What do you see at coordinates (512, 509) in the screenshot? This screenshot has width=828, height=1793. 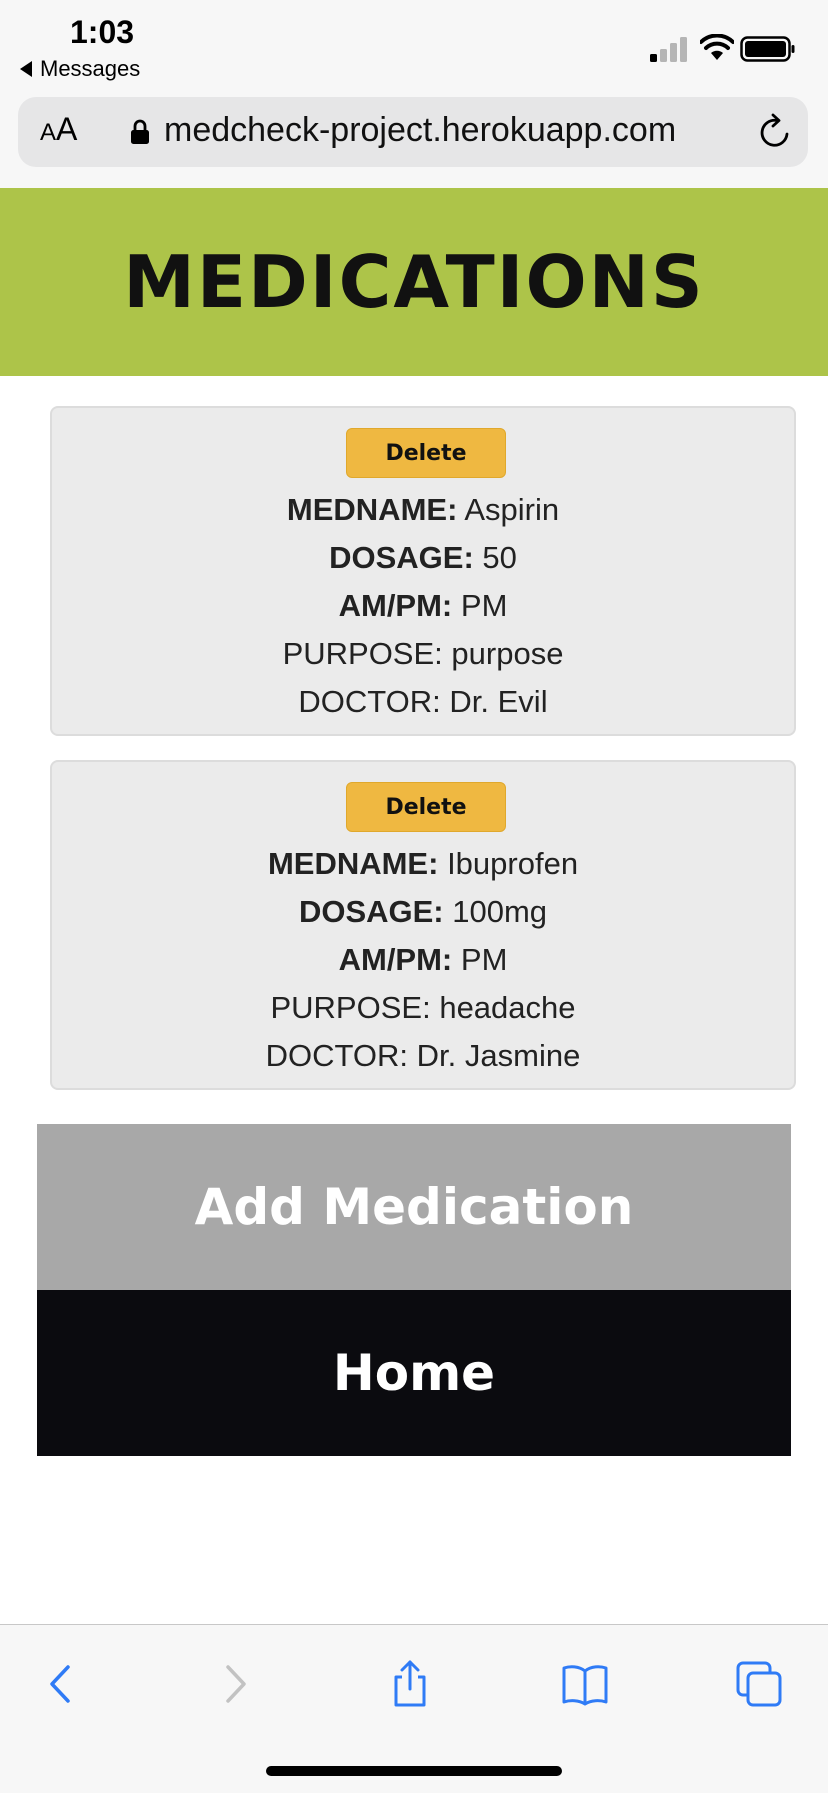 I see `medname-value: Aspirin` at bounding box center [512, 509].